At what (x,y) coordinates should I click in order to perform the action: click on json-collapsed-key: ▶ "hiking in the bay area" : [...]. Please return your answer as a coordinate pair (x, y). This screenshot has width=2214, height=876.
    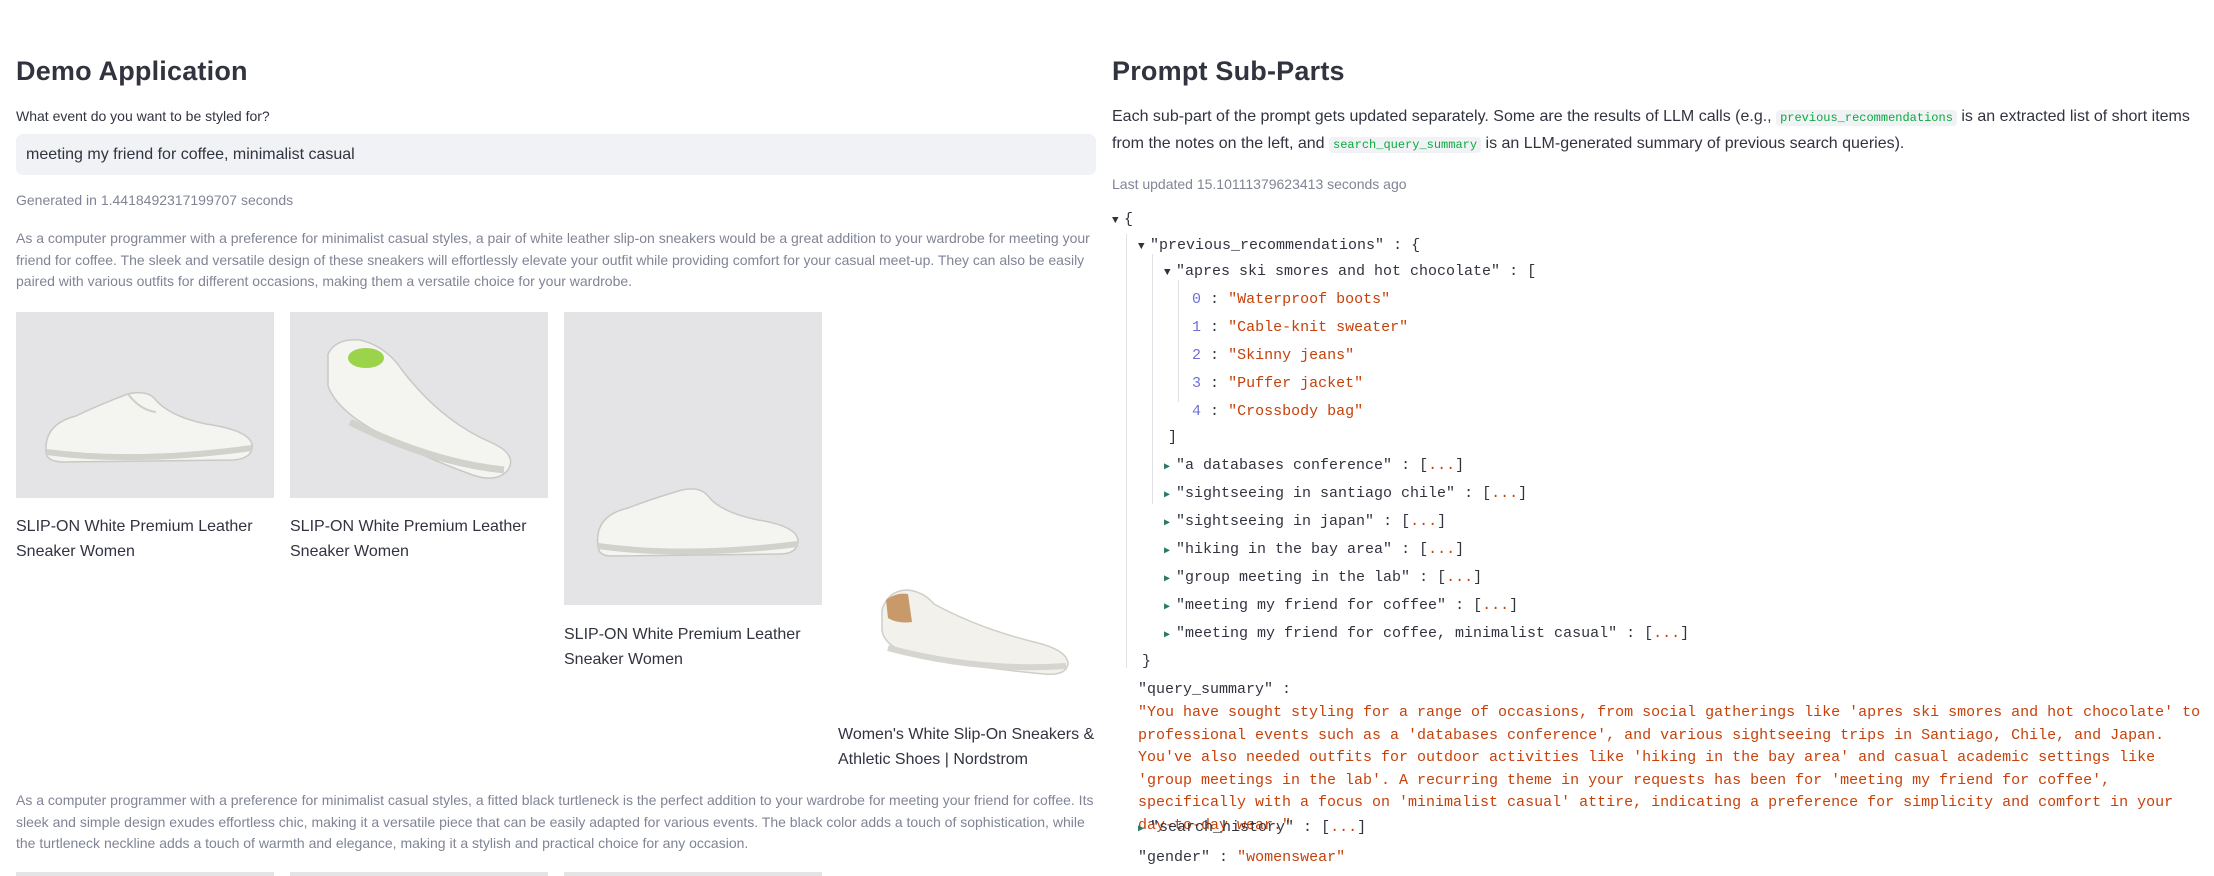
    Looking at the image, I should click on (1314, 550).